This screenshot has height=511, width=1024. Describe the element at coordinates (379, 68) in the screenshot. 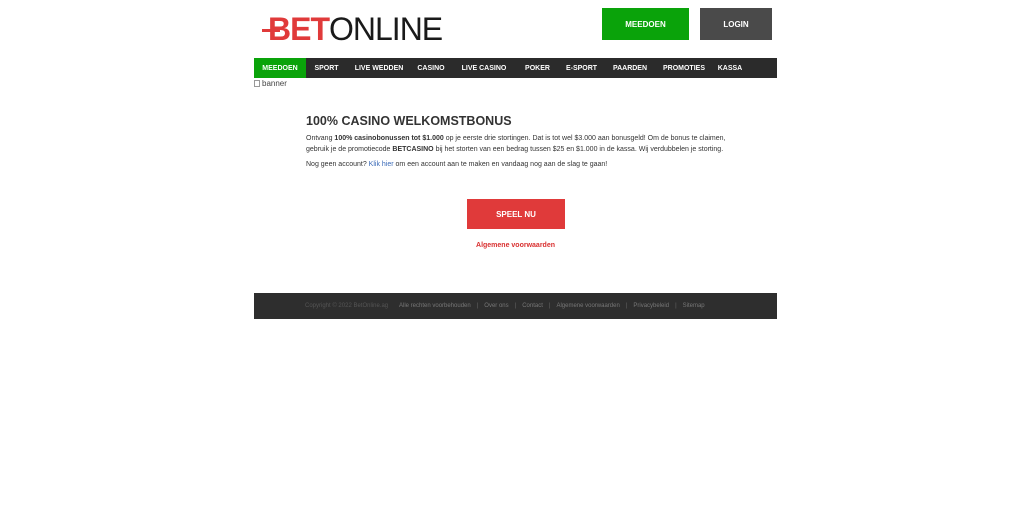

I see `nav-item-live-wedden: LIVE WEDDEN` at that location.